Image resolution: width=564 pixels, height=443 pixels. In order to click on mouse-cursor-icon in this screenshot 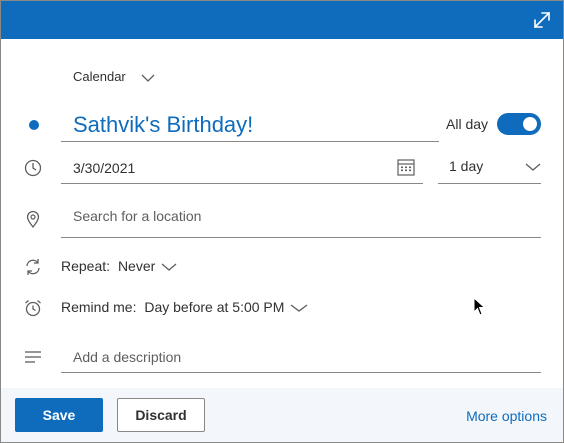, I will do `click(479, 306)`.